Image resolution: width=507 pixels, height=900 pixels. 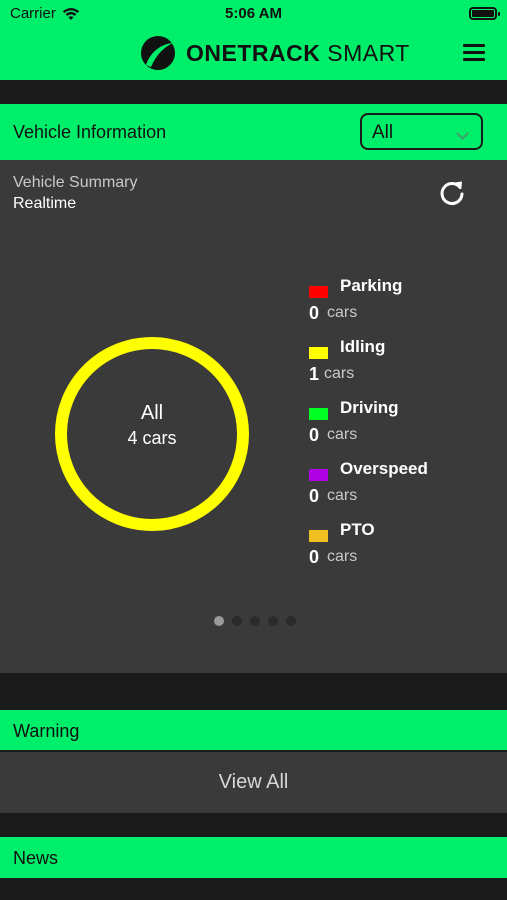 I want to click on warning-bar: Warning, so click(x=253, y=730).